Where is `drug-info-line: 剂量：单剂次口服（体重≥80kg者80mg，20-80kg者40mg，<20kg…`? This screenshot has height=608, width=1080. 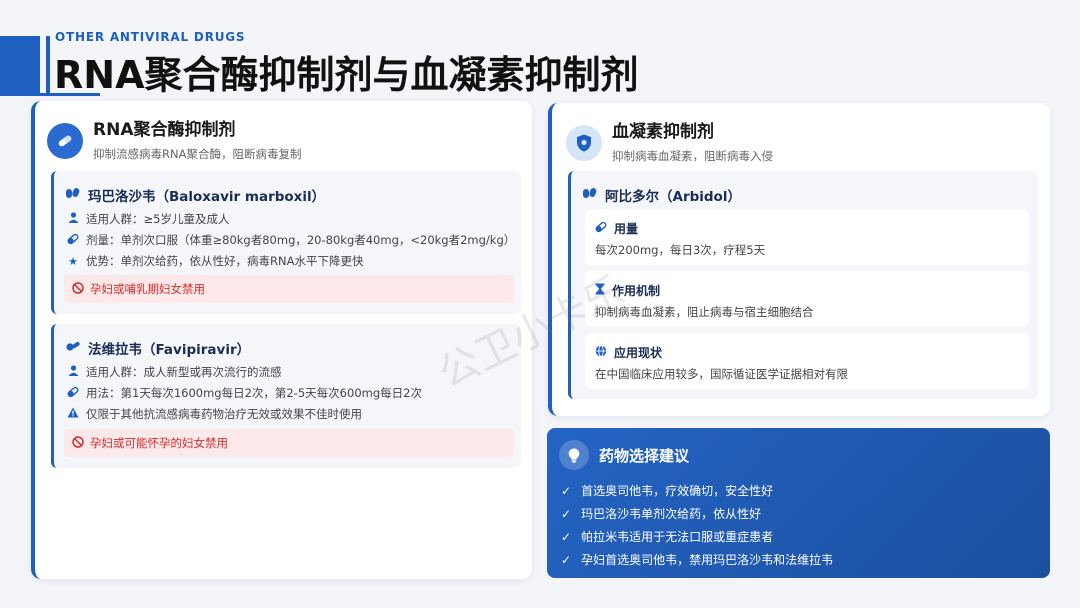 drug-info-line: 剂量：单剂次口服（体重≥80kg者80mg，20-80kg者40mg，<20kg… is located at coordinates (290, 240).